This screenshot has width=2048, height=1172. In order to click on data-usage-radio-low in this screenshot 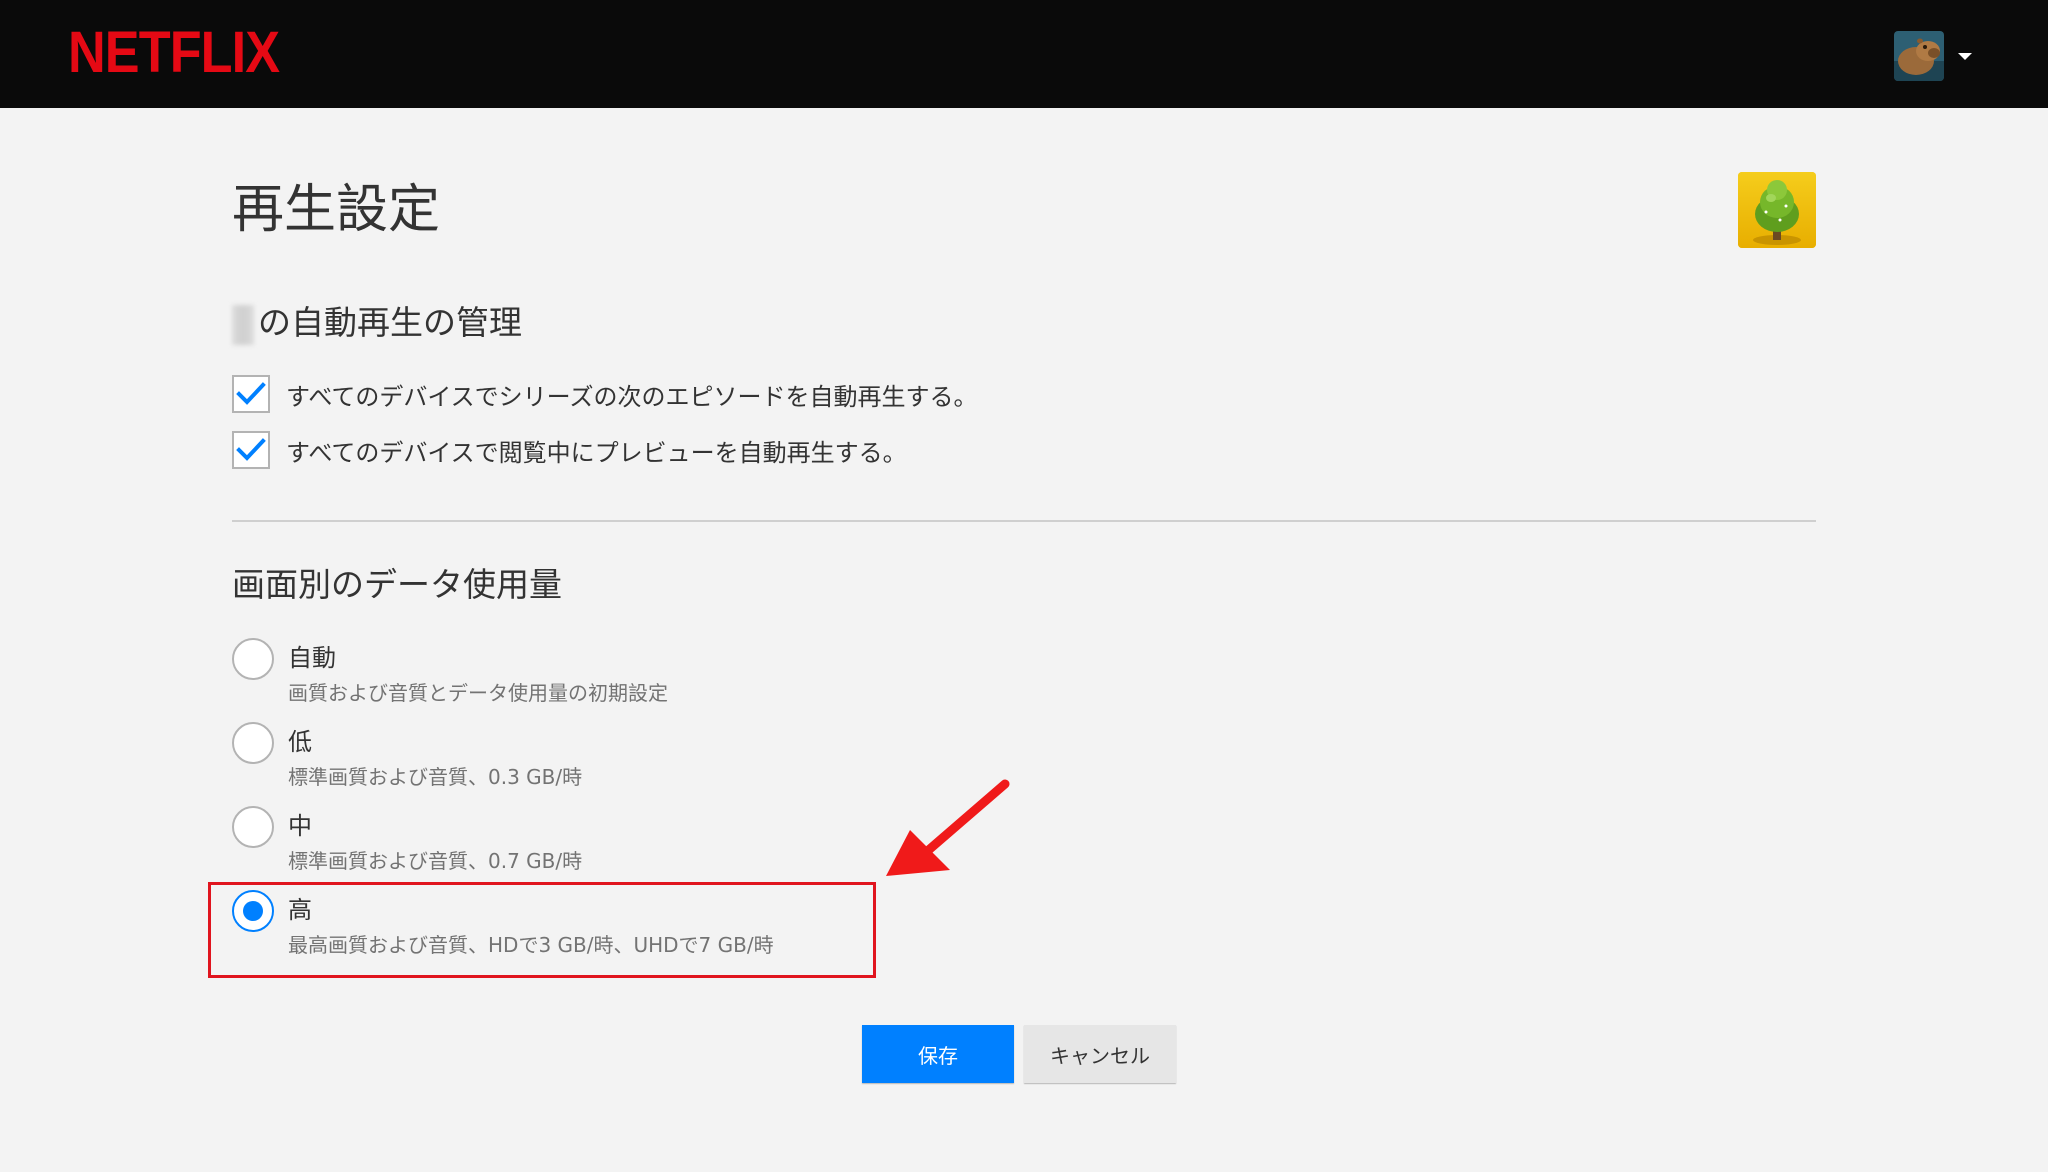, I will do `click(253, 743)`.